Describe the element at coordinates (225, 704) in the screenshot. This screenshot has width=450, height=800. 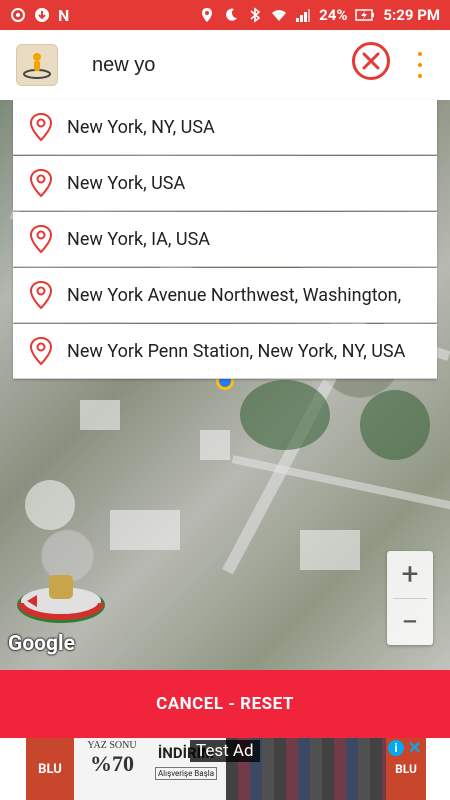
I see `cancel-reset-button: CANCEL - RESET` at that location.